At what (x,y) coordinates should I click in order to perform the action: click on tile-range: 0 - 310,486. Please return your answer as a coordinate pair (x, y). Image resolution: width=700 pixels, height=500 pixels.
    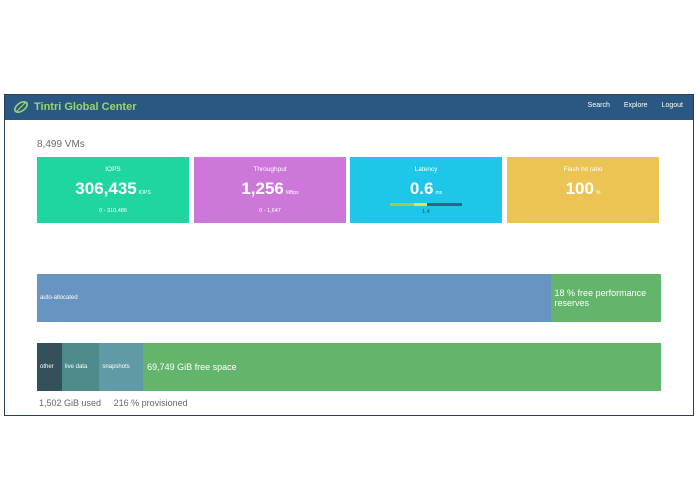
    Looking at the image, I should click on (113, 211).